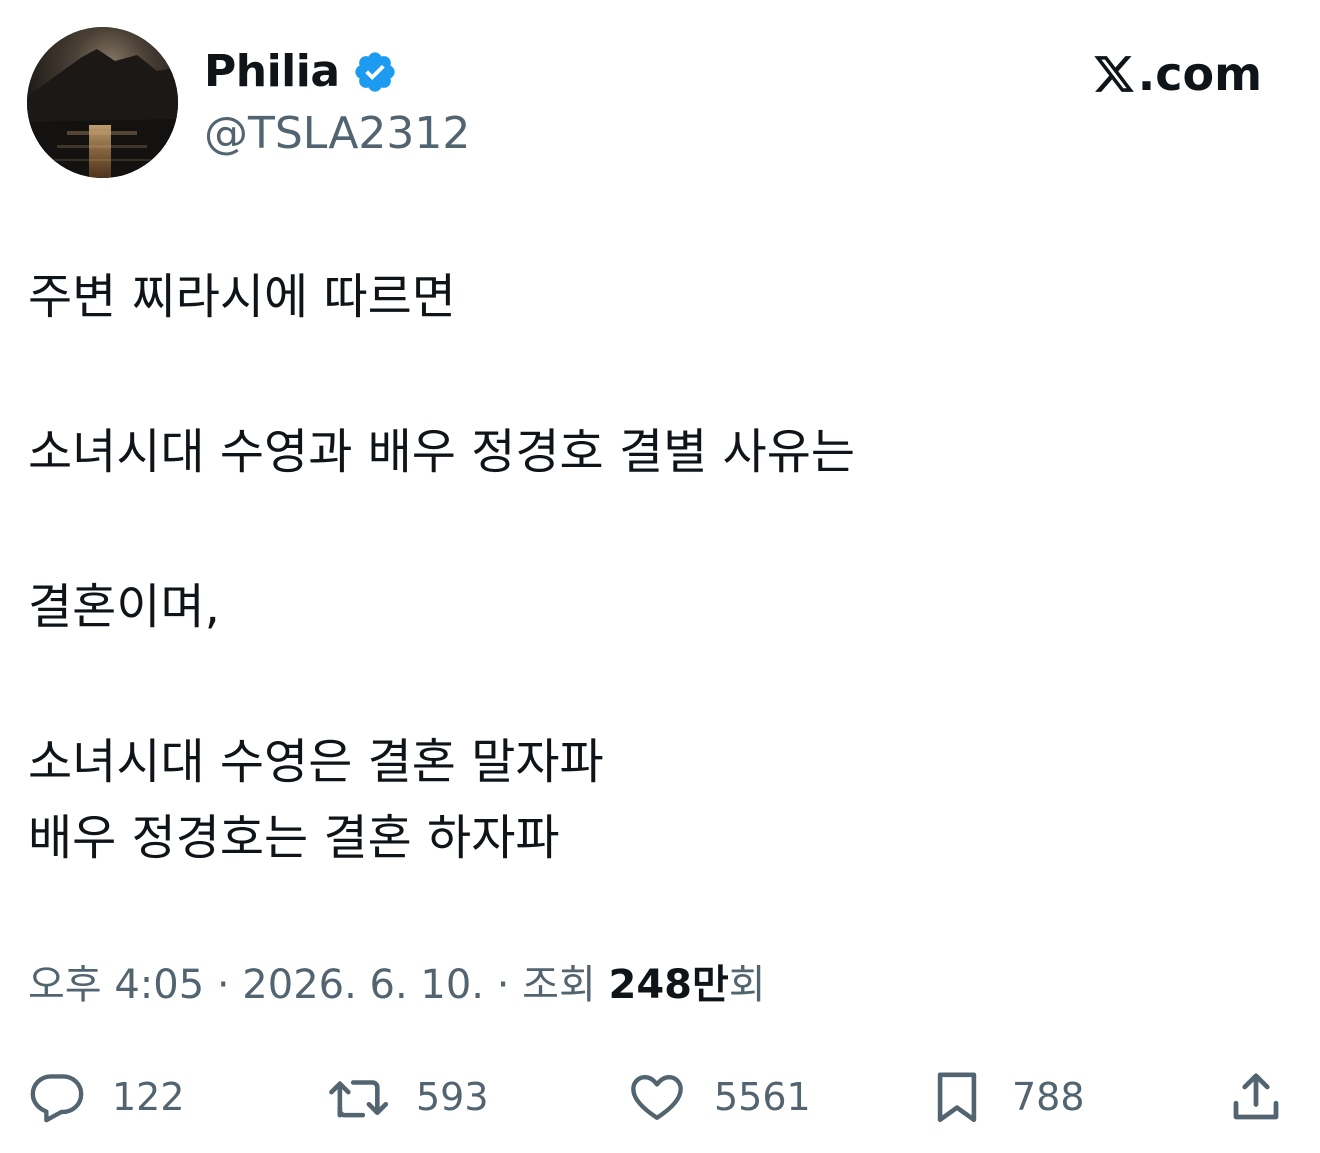 This screenshot has width=1320, height=1153. Describe the element at coordinates (452, 1097) in the screenshot. I see `retweet-count: 593` at that location.